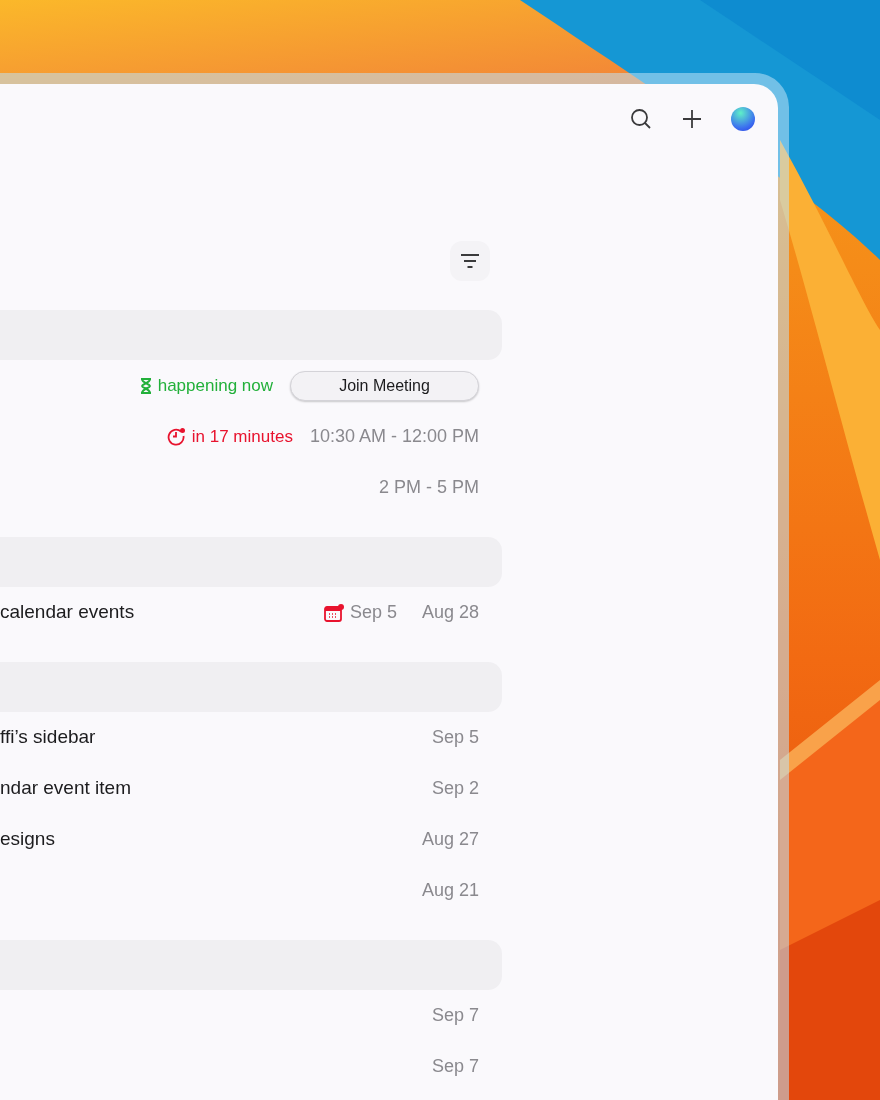 The image size is (880, 1100). I want to click on search-button, so click(641, 119).